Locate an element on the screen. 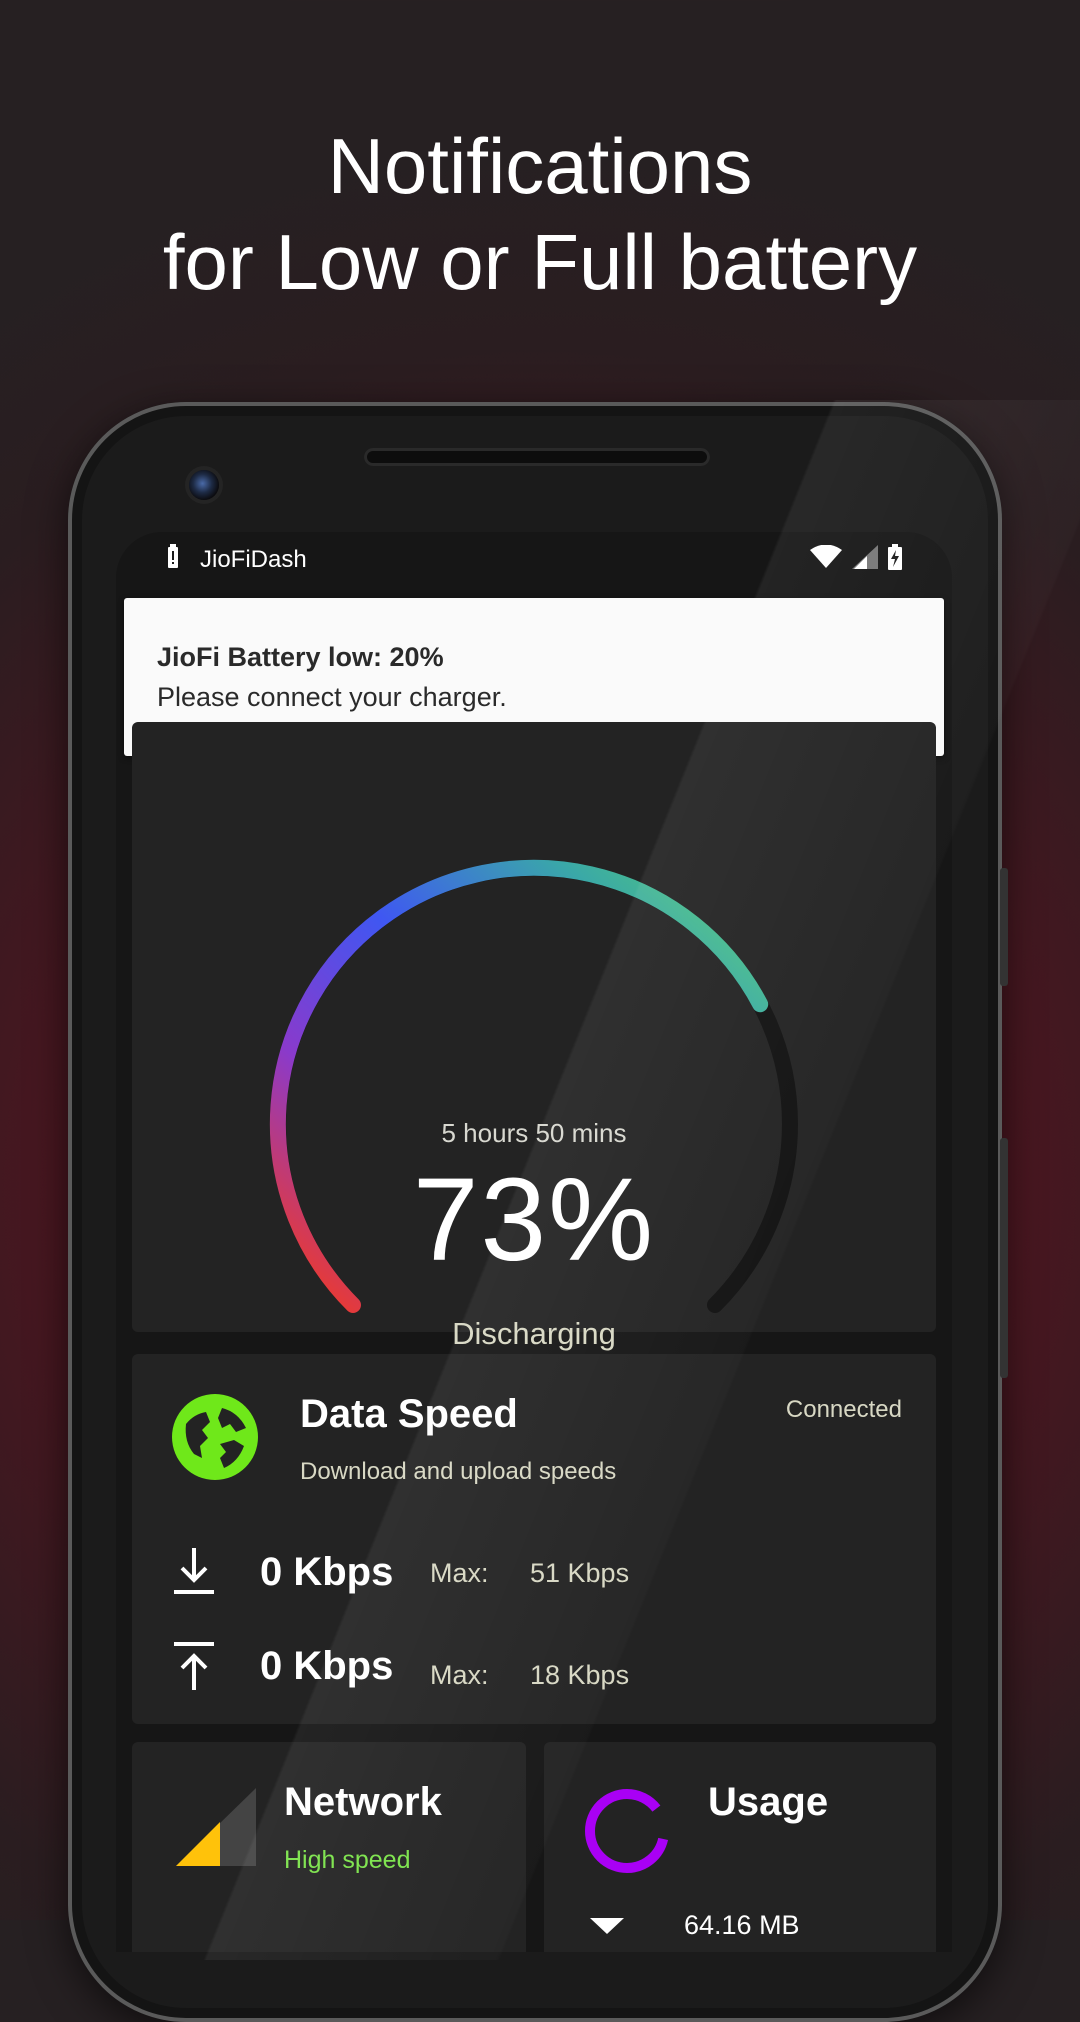 Image resolution: width=1080 pixels, height=2022 pixels. download-max-value: 51 Kbps is located at coordinates (580, 1573).